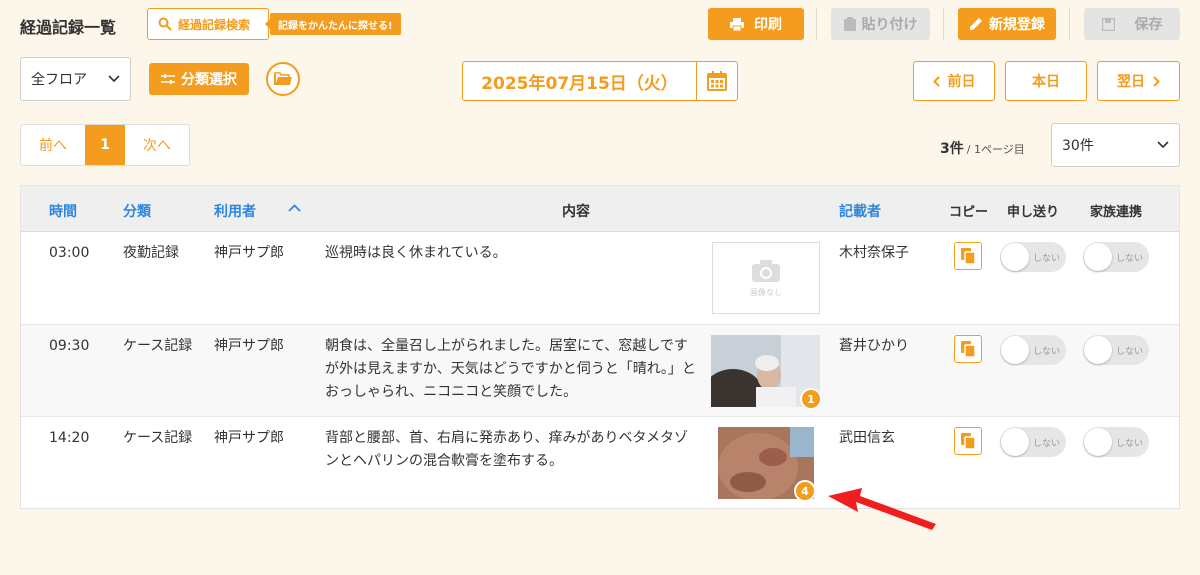 Image resolution: width=1200 pixels, height=575 pixels. I want to click on record-search-button: 経過記録検索, so click(208, 24).